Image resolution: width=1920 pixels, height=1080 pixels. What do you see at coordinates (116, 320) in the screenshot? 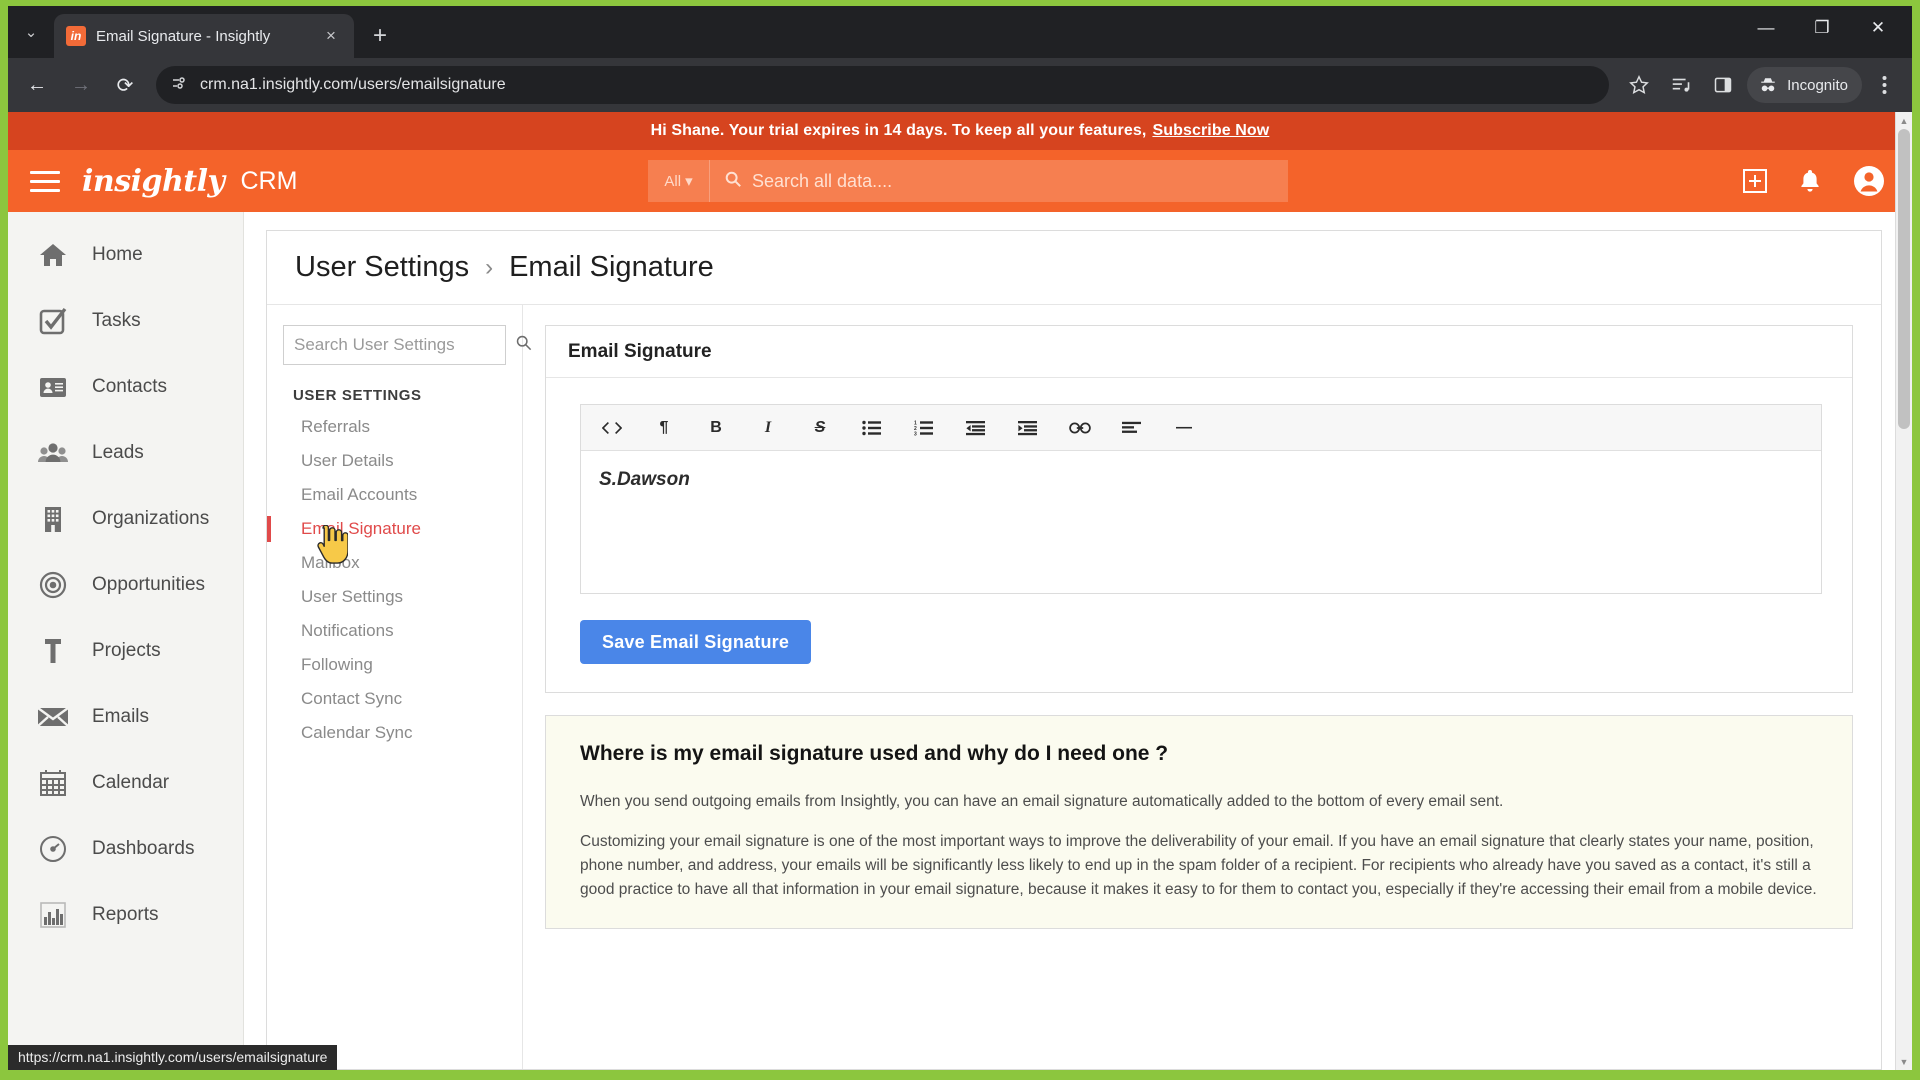
I see `sidebar-label: Tasks` at bounding box center [116, 320].